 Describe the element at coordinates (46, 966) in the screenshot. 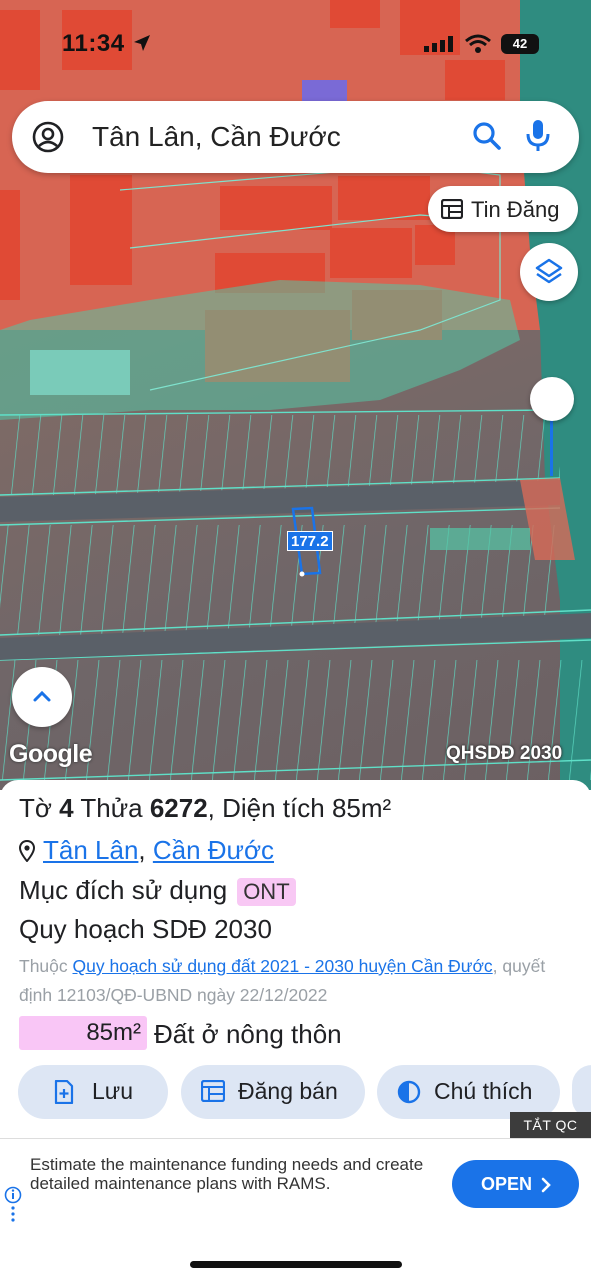

I see `belongs-prefix: Thuộc` at that location.